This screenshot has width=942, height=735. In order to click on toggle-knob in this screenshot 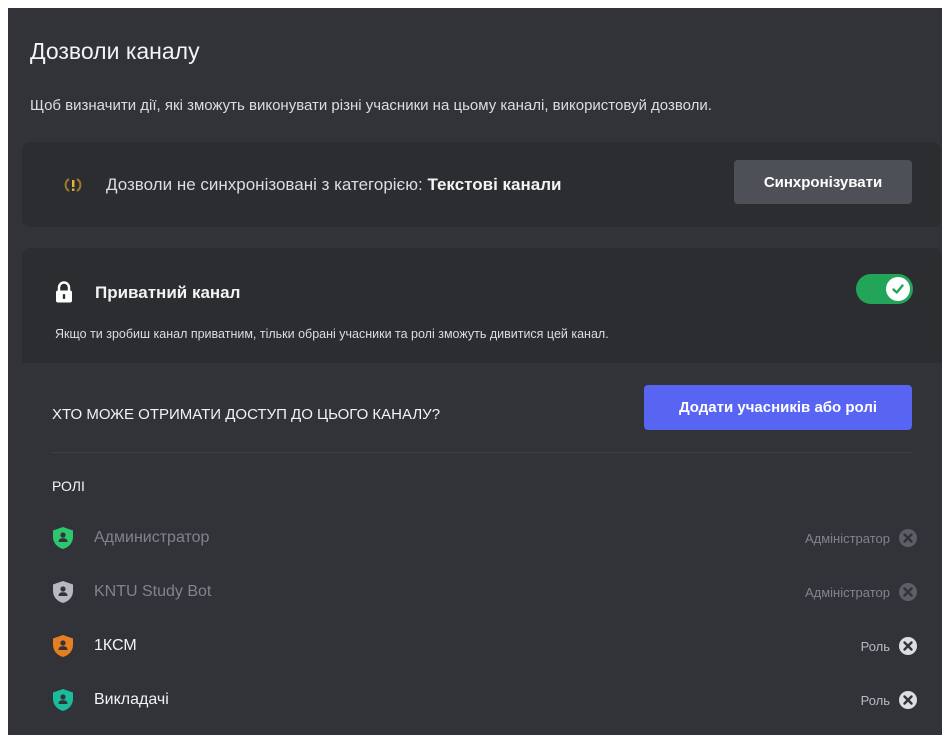, I will do `click(898, 289)`.